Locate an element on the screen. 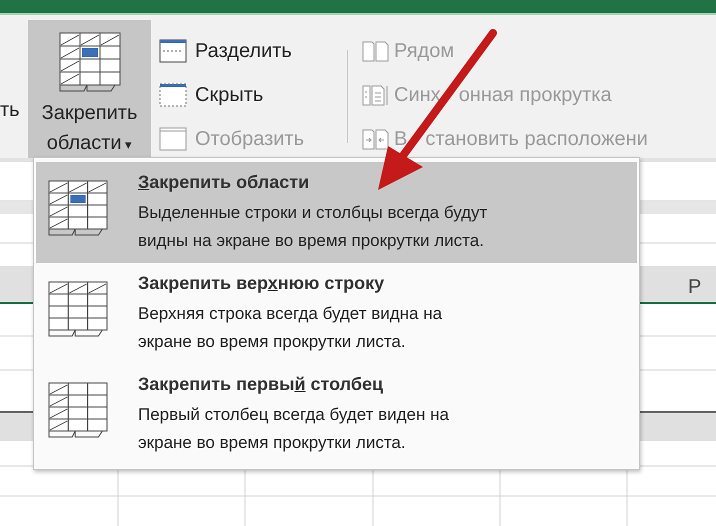  split-button: Разделить is located at coordinates (231, 51).